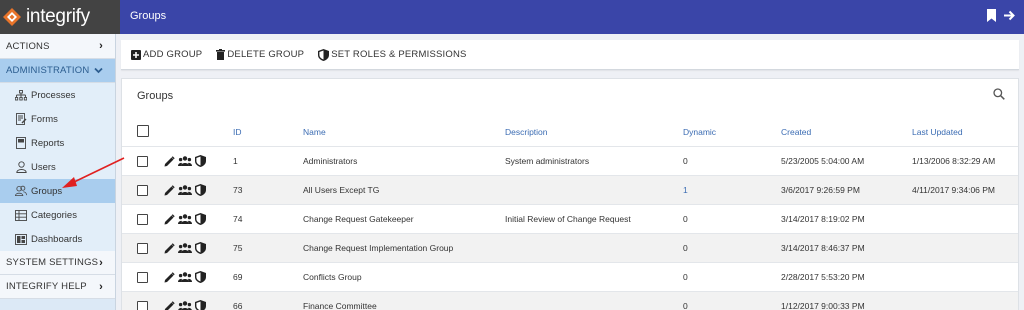 This screenshot has height=310, width=1024. Describe the element at coordinates (43, 167) in the screenshot. I see `sidebar-item-label: Users` at that location.